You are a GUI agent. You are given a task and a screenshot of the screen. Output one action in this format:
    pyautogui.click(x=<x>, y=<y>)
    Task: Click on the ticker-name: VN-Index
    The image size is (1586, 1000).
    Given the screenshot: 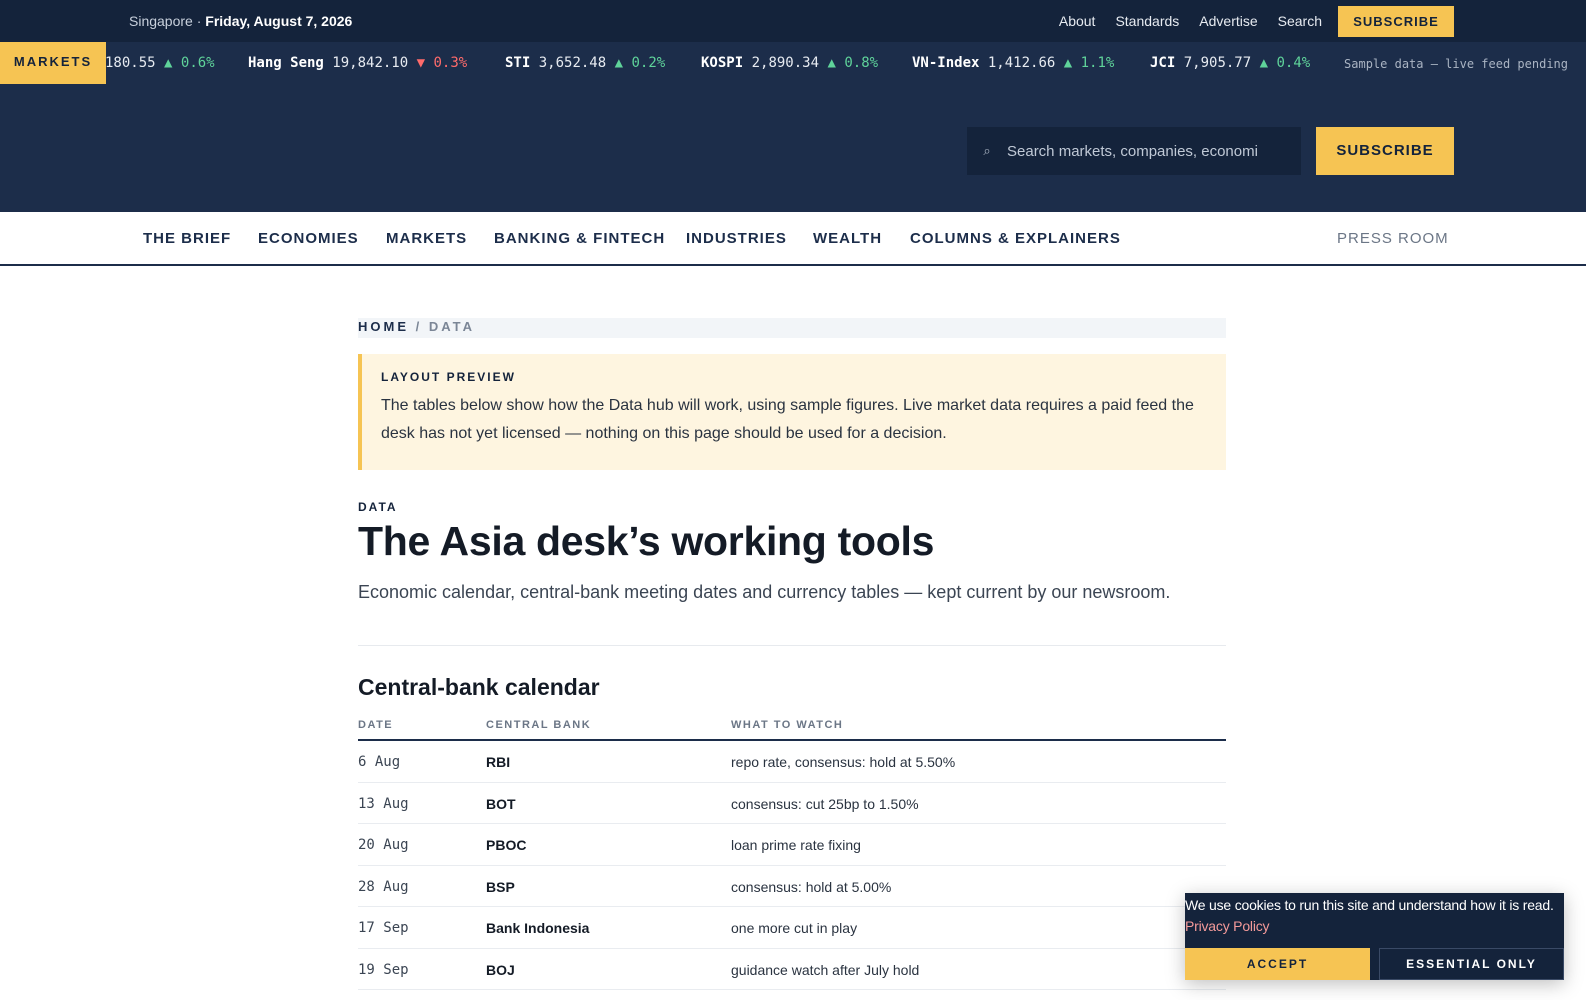 What is the action you would take?
    pyautogui.click(x=946, y=63)
    